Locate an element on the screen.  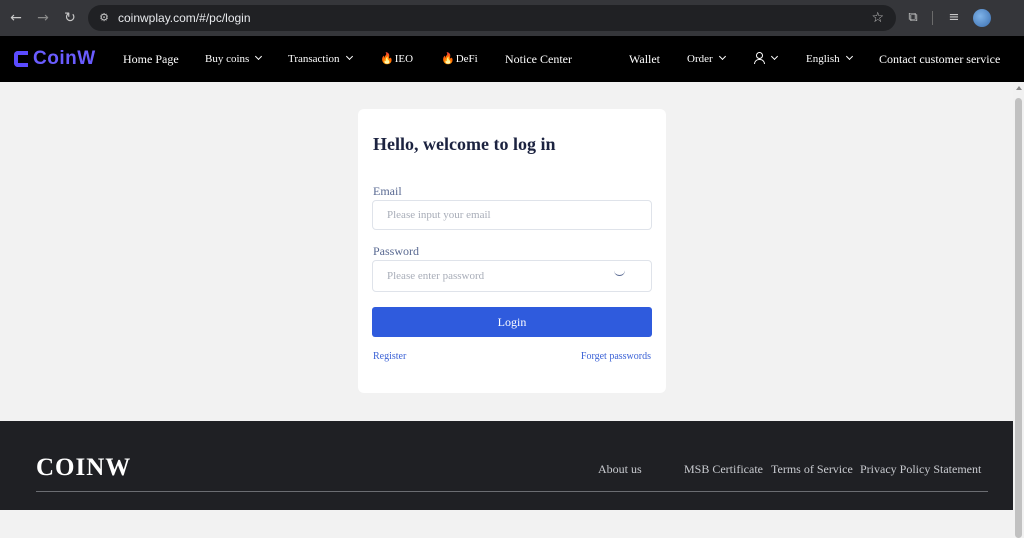
browser-toolbar: ← → ↻ ⚙ coinwplay.com/#/pc/login ☆ ⧉ ≡ is located at coordinates (512, 18).